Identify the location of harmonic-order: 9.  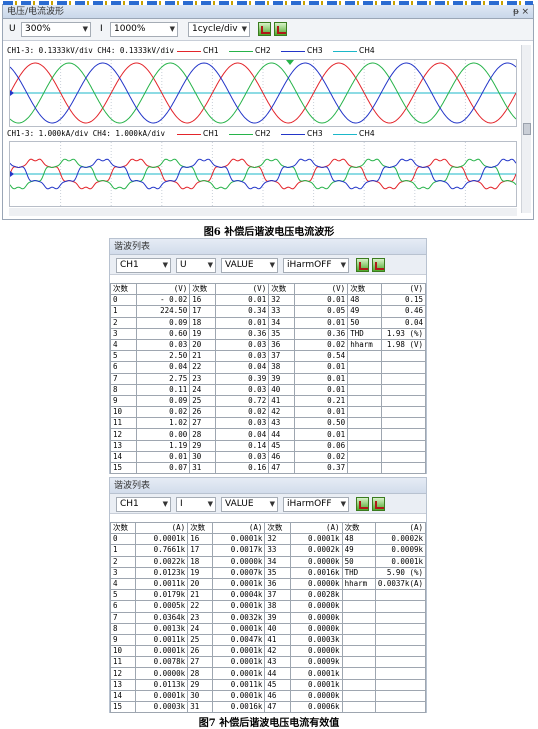
(123, 640).